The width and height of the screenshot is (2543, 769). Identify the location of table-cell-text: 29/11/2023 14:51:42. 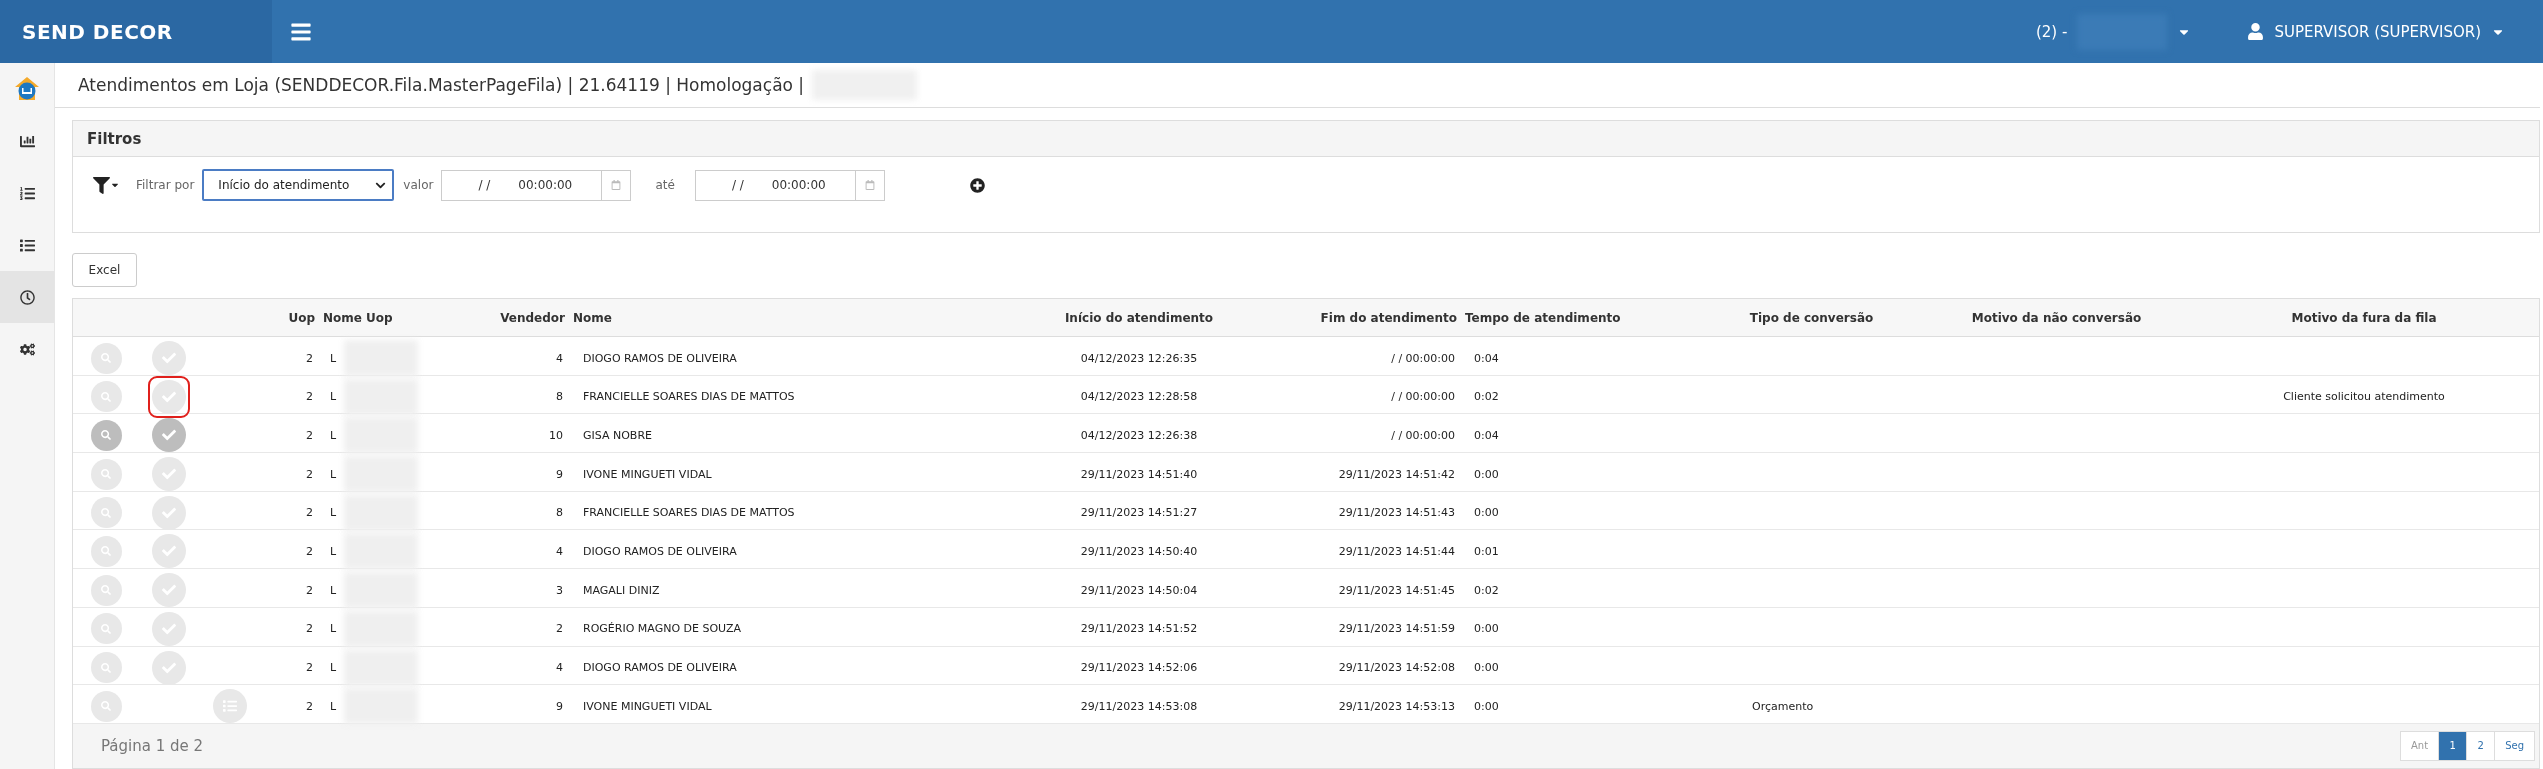
(1396, 474).